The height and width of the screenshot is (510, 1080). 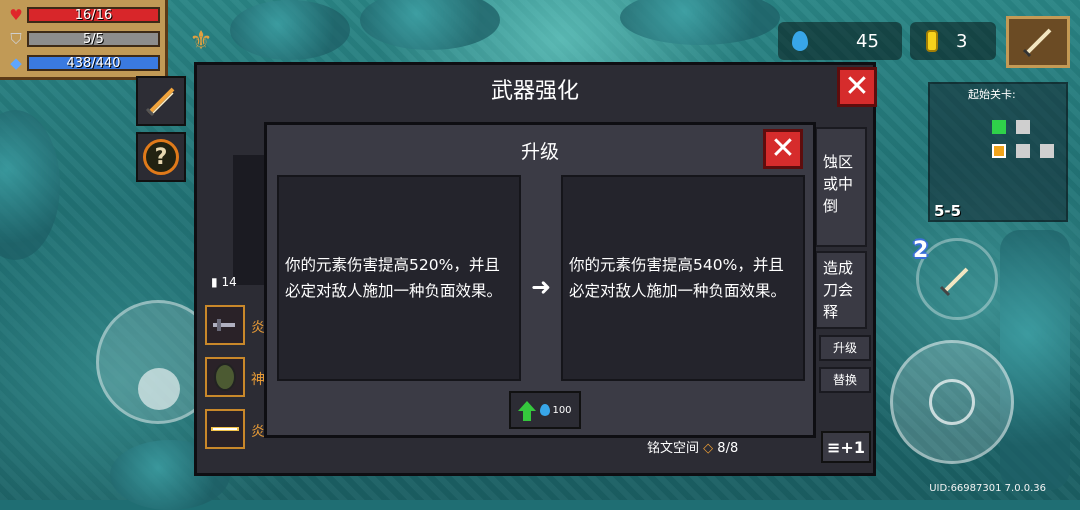 I want to click on minimap-room-start, so click(x=999, y=127).